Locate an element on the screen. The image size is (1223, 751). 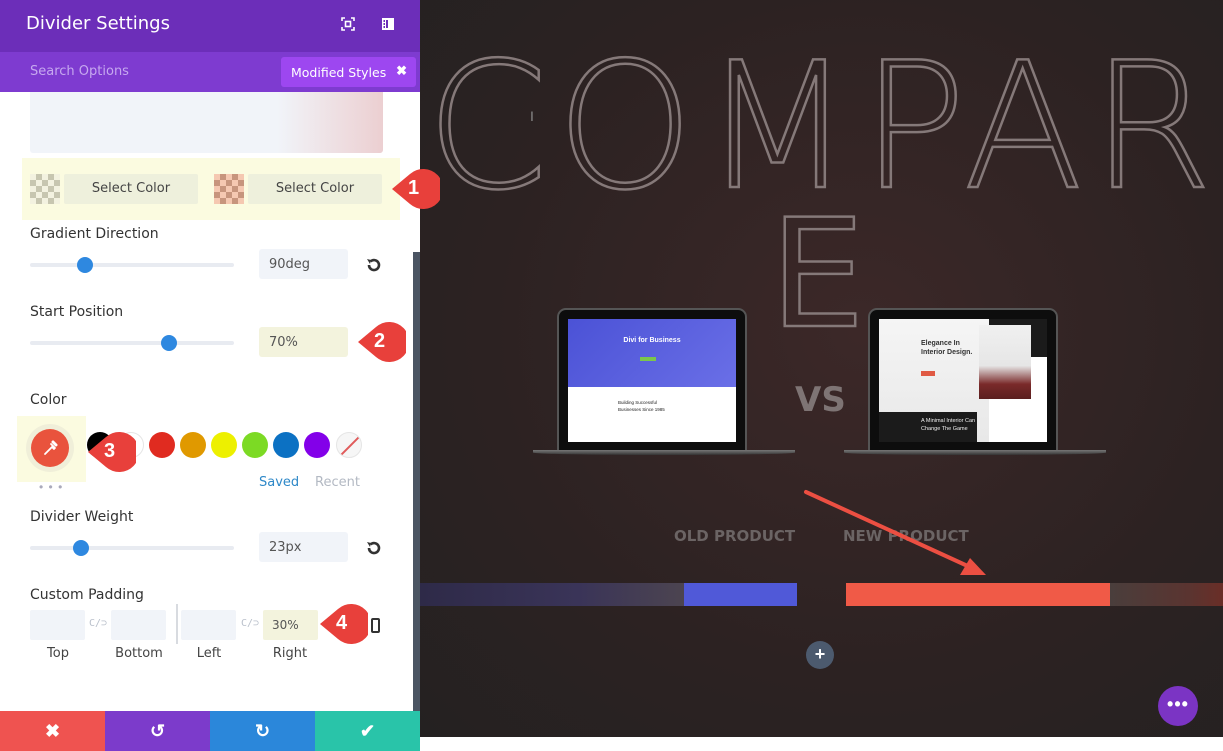
eyedropper-button is located at coordinates (50, 448).